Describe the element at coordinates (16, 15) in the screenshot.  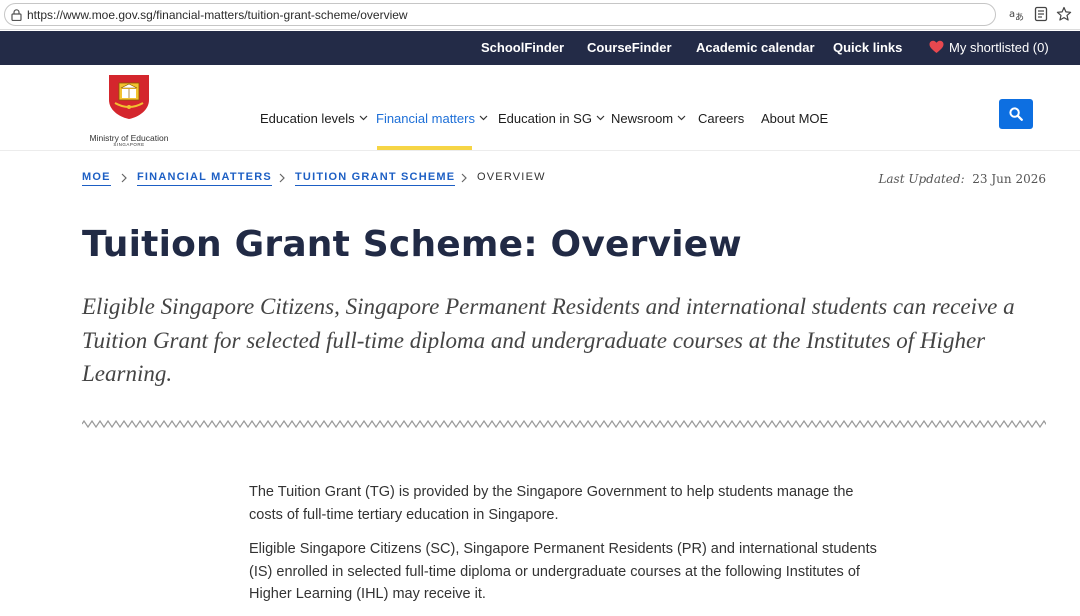
I see `lock-icon` at that location.